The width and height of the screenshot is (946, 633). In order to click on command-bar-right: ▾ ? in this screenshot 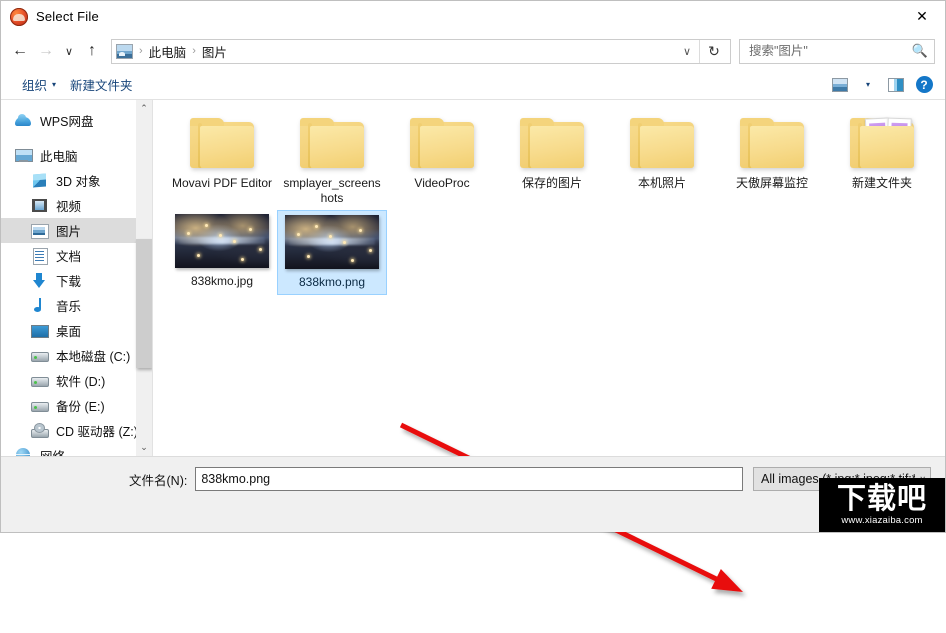, I will do `click(882, 85)`.